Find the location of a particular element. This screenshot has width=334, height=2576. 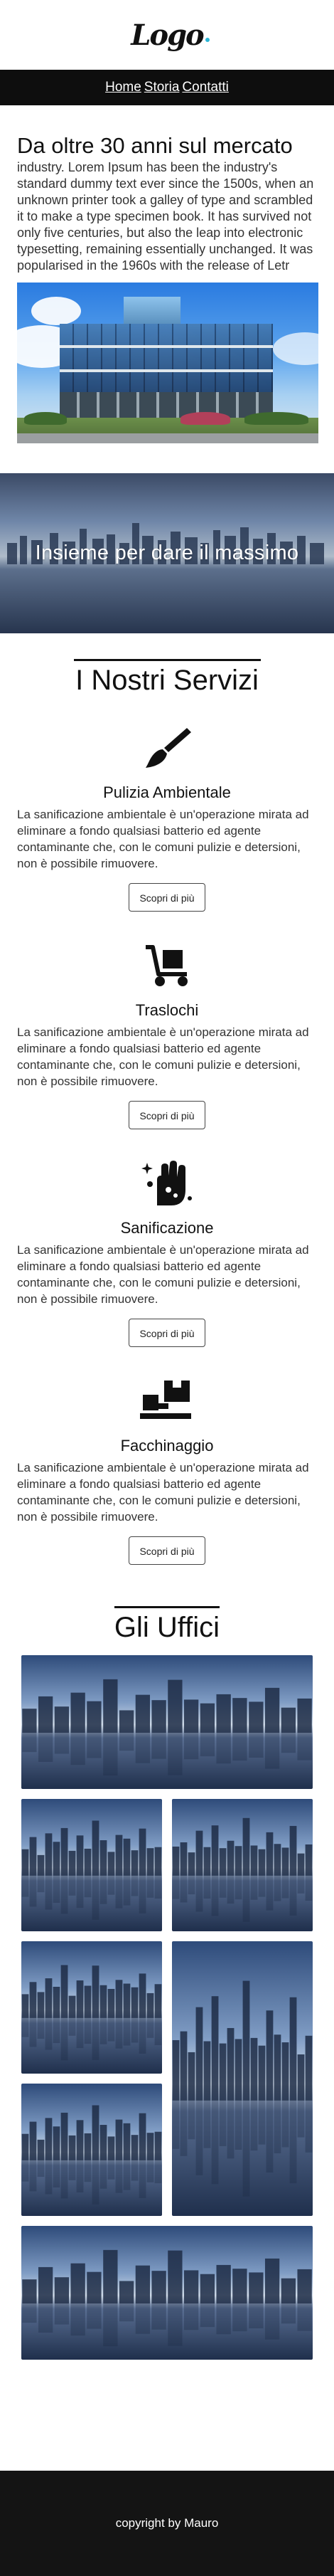

services-heading: I Nostri Servizi is located at coordinates (167, 678).